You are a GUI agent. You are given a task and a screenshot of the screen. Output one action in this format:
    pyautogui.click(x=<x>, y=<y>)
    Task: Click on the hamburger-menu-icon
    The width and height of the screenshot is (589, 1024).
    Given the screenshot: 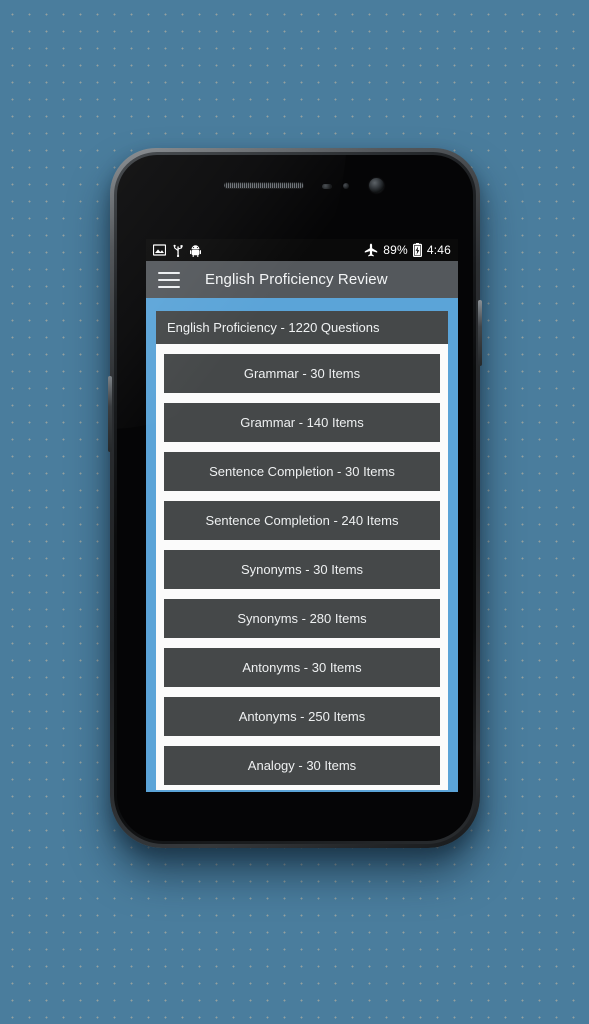 What is the action you would take?
    pyautogui.click(x=169, y=279)
    